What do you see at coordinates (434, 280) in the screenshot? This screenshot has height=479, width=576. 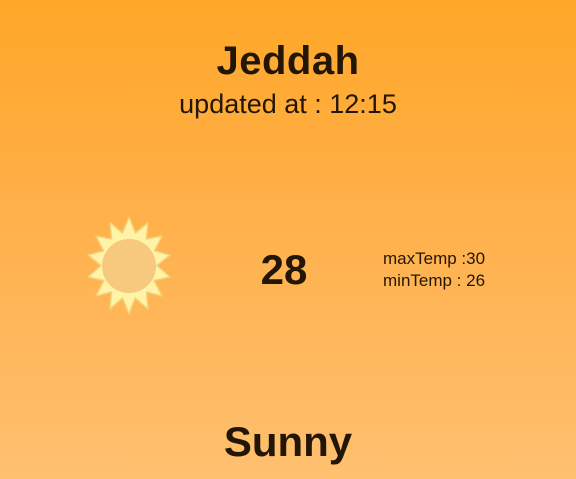 I see `min-temperature: minTemp : 26` at bounding box center [434, 280].